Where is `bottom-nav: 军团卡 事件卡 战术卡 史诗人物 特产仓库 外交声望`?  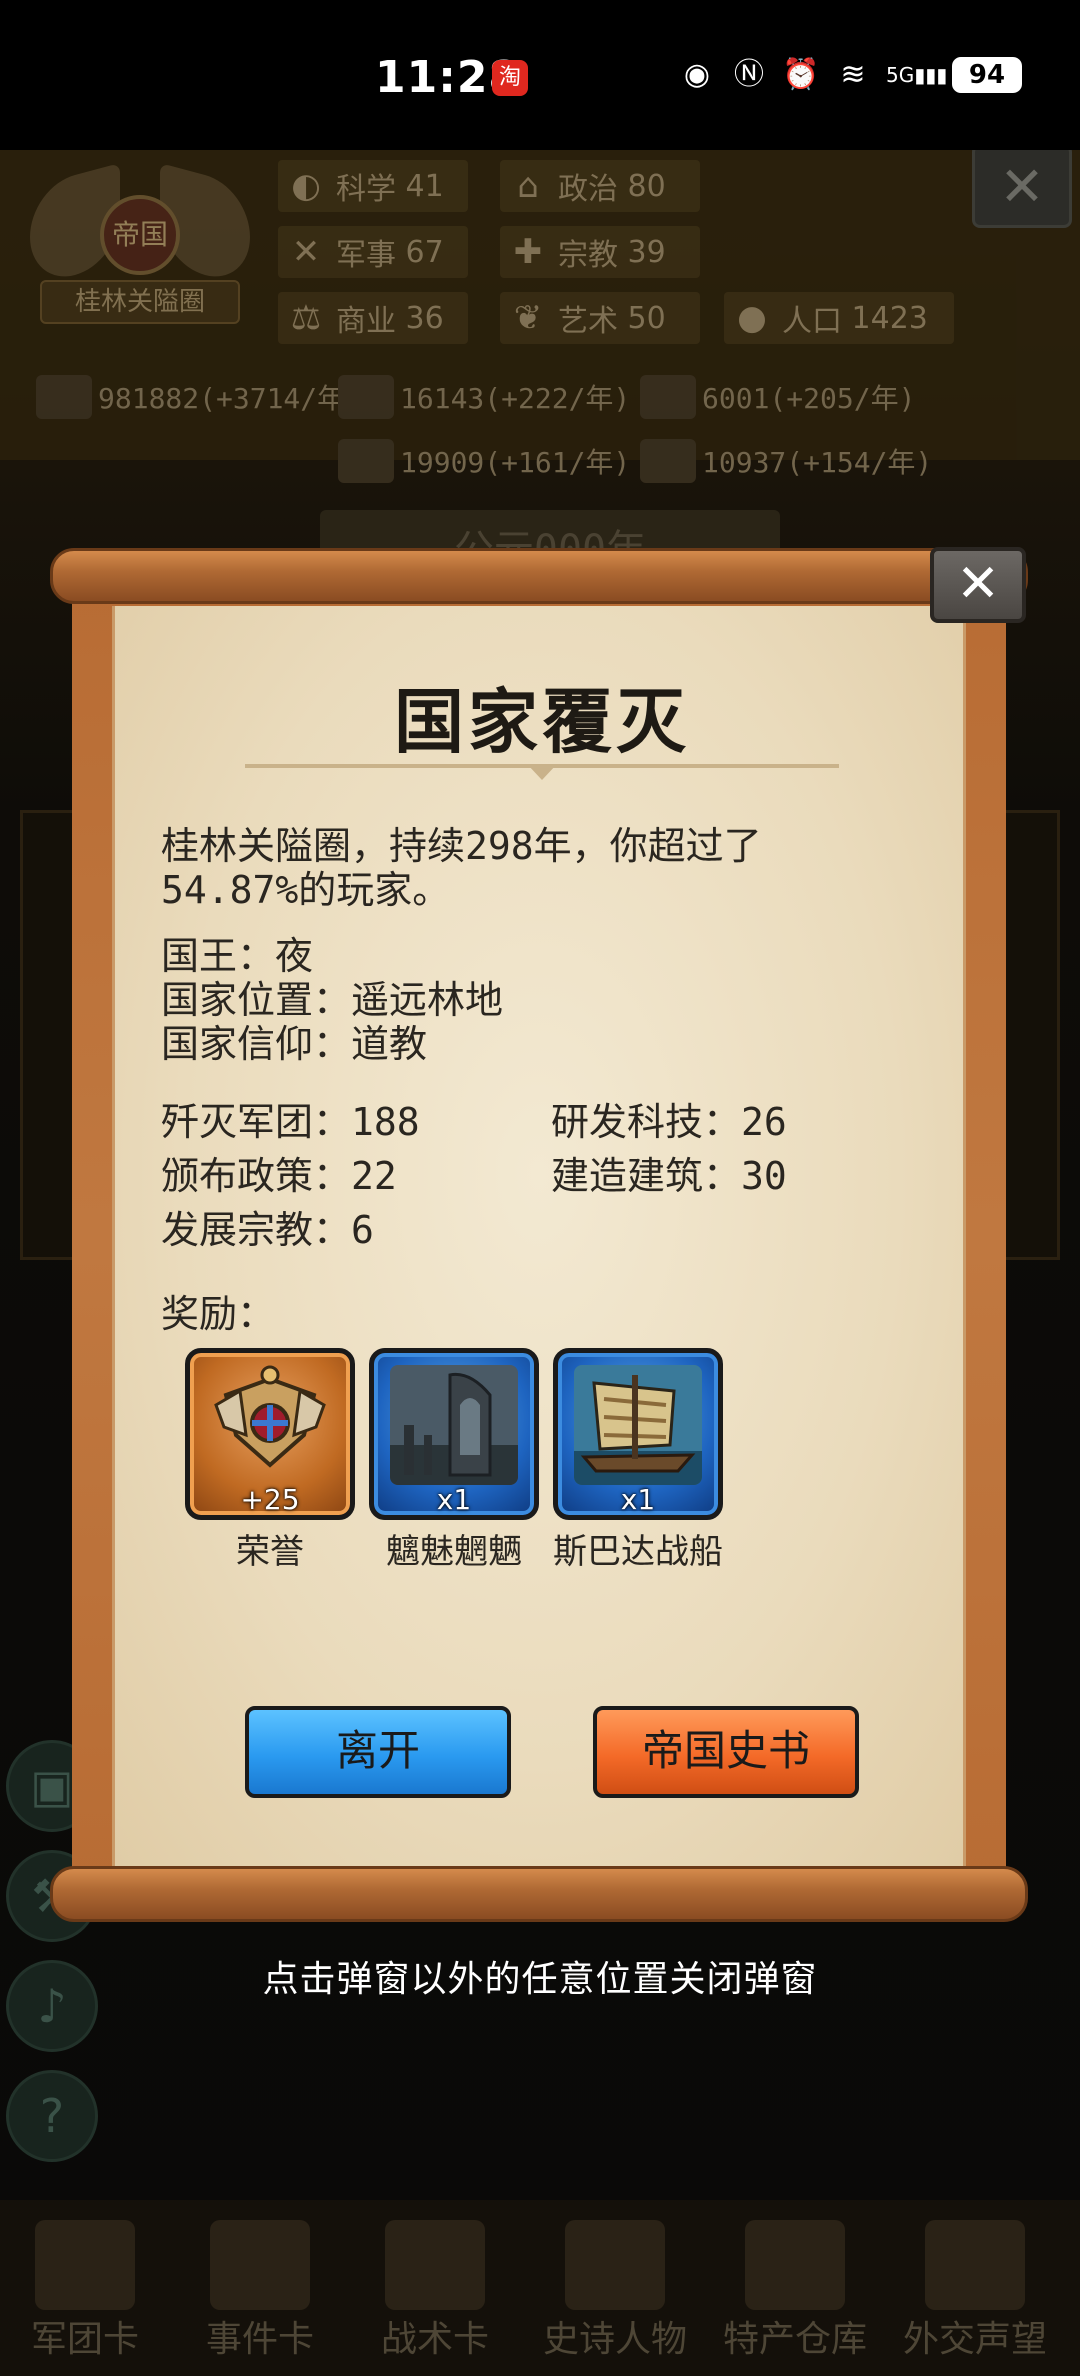 bottom-nav: 军团卡 事件卡 战术卡 史诗人物 特产仓库 外交声望 is located at coordinates (540, 2288).